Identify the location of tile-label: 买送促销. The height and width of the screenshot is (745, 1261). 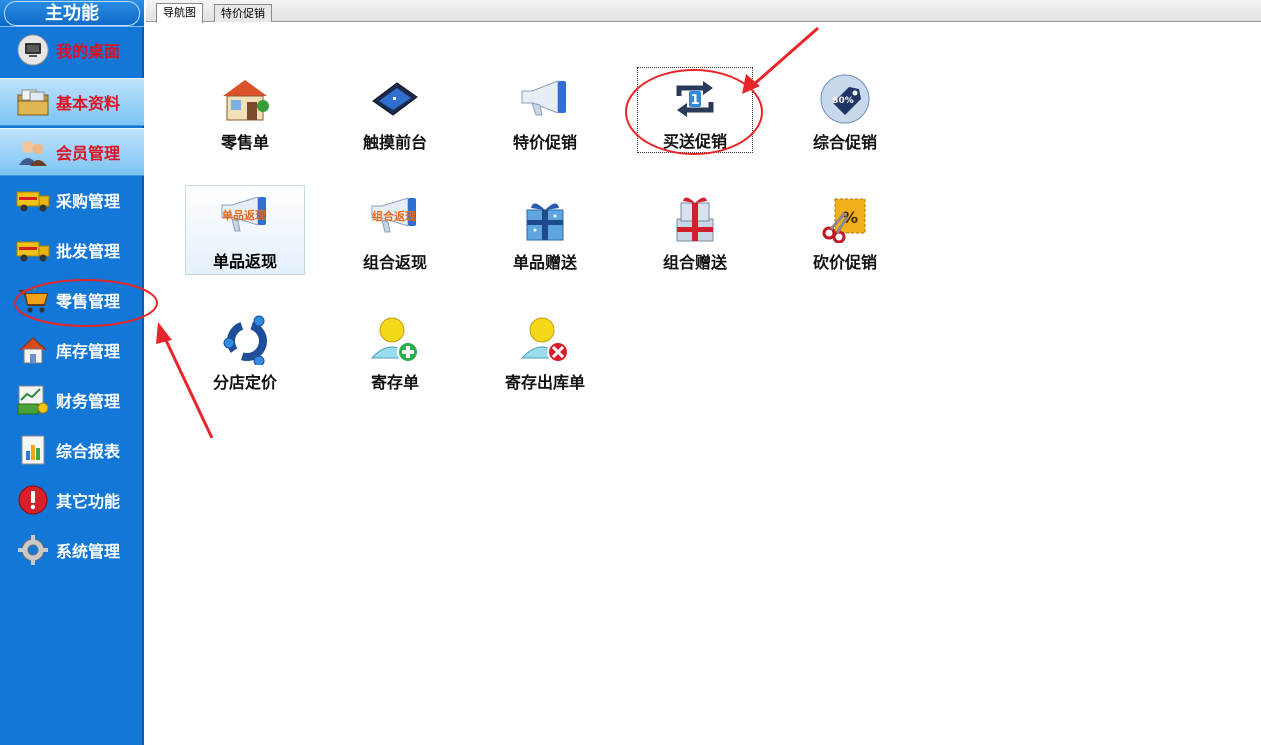
(694, 141).